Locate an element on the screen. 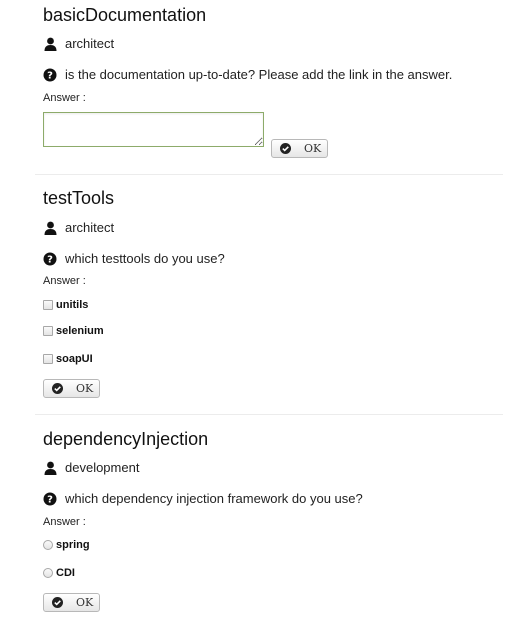 Image resolution: width=505 pixels, height=620 pixels. option-label: spring is located at coordinates (73, 545).